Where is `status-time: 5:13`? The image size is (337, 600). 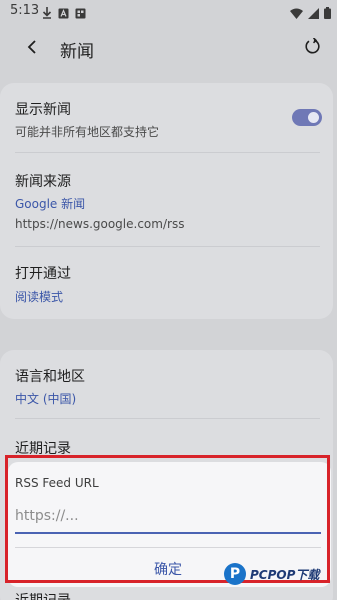 status-time: 5:13 is located at coordinates (25, 10).